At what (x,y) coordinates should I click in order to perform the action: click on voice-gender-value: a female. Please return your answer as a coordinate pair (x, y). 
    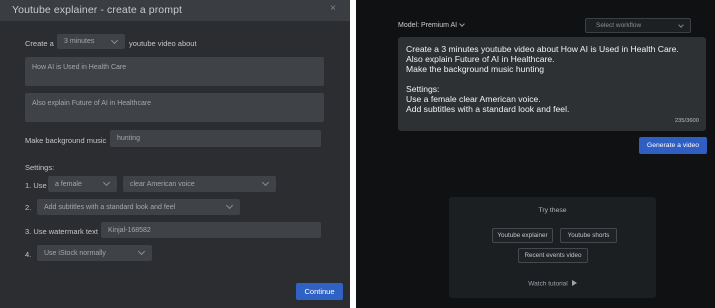
    Looking at the image, I should click on (68, 184).